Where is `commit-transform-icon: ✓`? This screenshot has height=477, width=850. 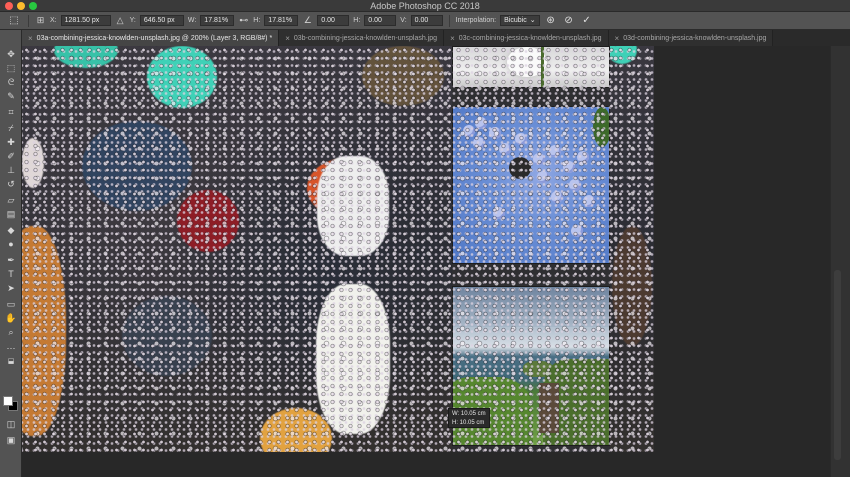
commit-transform-icon: ✓ is located at coordinates (587, 20).